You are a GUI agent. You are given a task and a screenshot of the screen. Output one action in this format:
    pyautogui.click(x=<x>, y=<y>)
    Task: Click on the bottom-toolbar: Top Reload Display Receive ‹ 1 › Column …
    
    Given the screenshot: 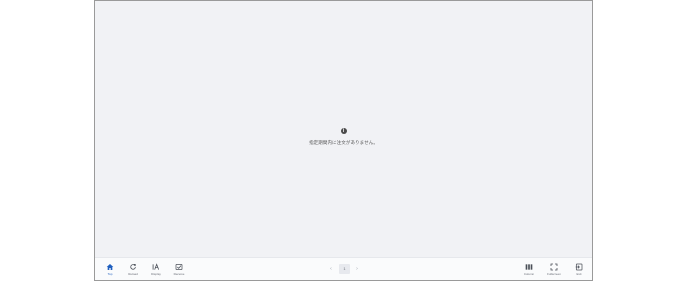 What is the action you would take?
    pyautogui.click(x=343, y=268)
    